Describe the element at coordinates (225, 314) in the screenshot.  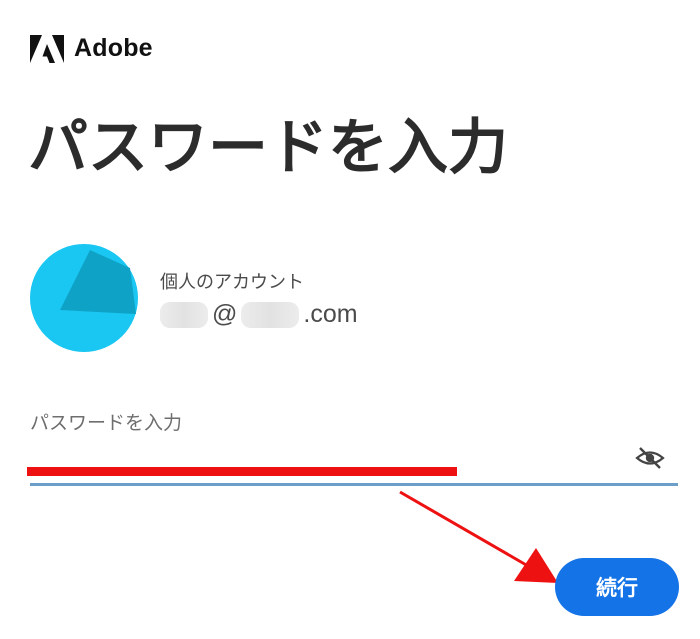
I see `email-at-sign: @` at that location.